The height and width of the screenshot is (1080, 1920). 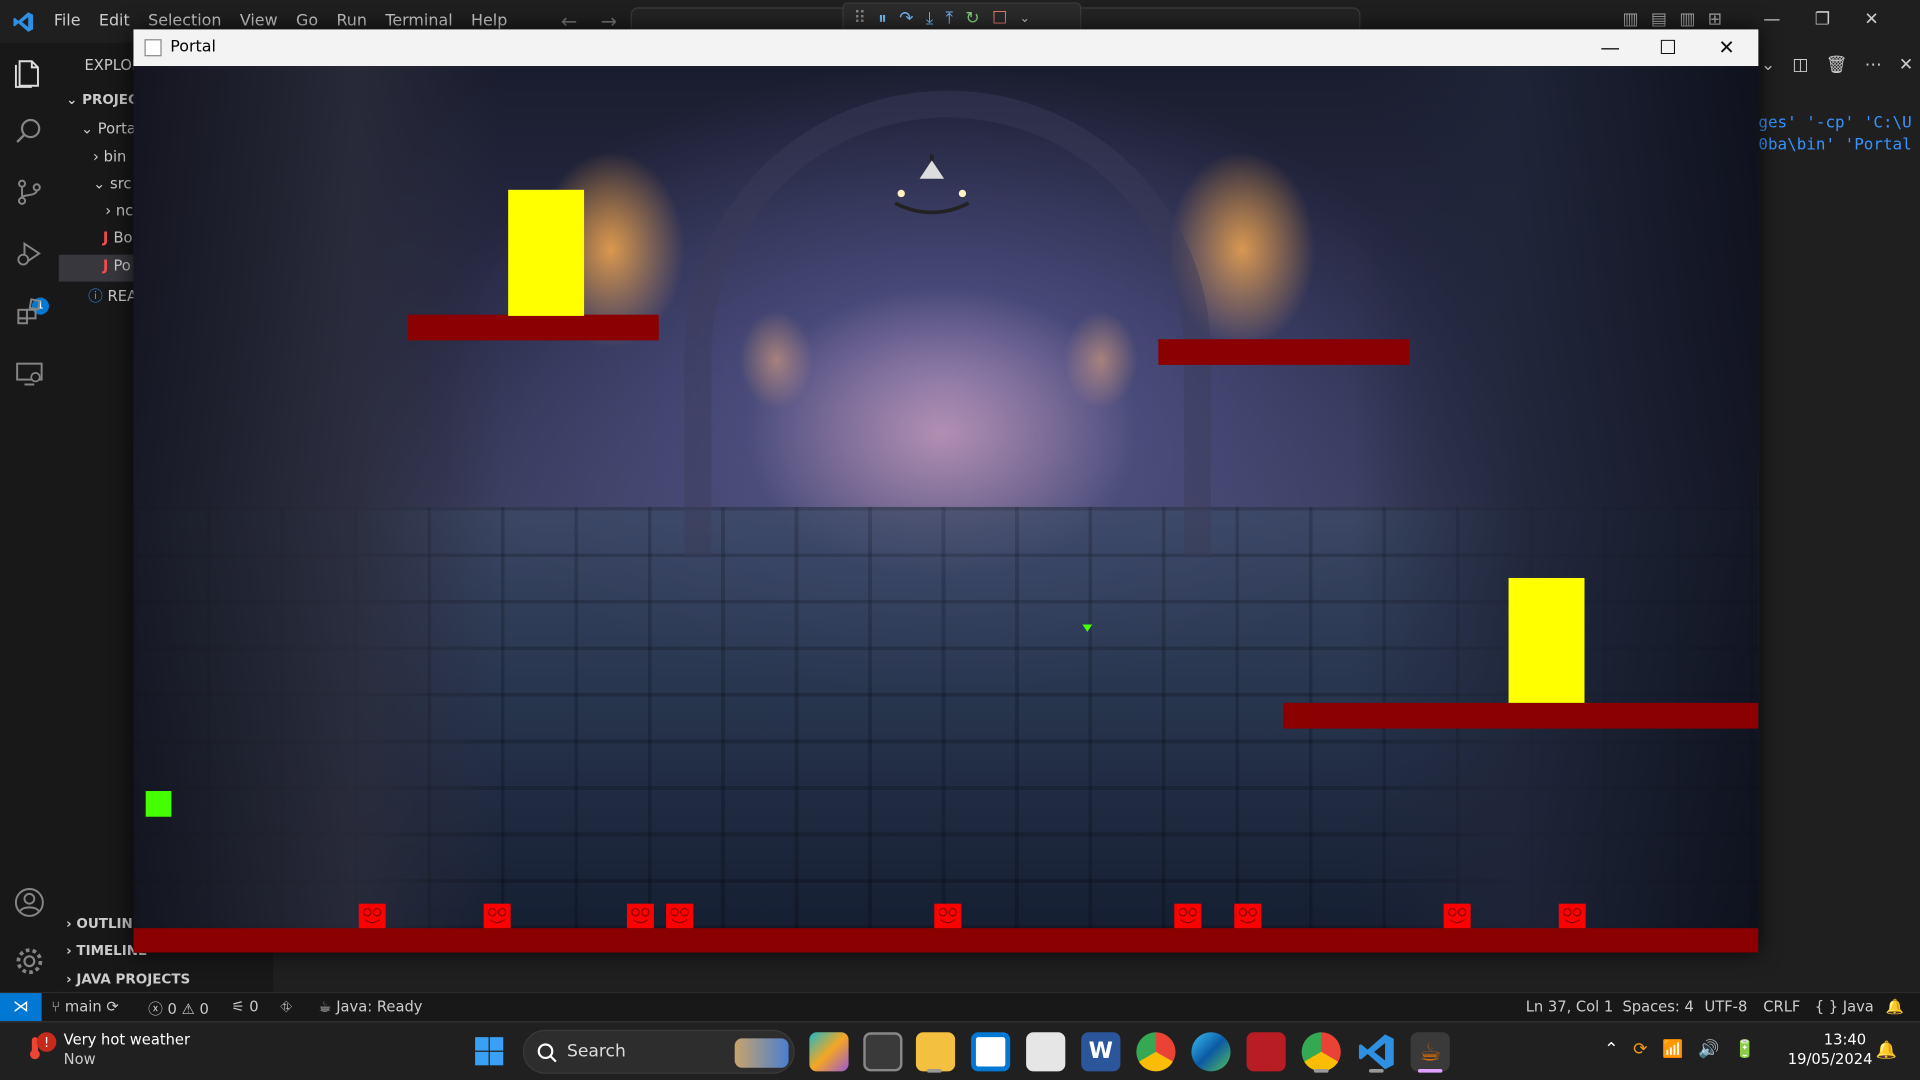 What do you see at coordinates (972, 19) in the screenshot?
I see `restart-icon: ↻` at bounding box center [972, 19].